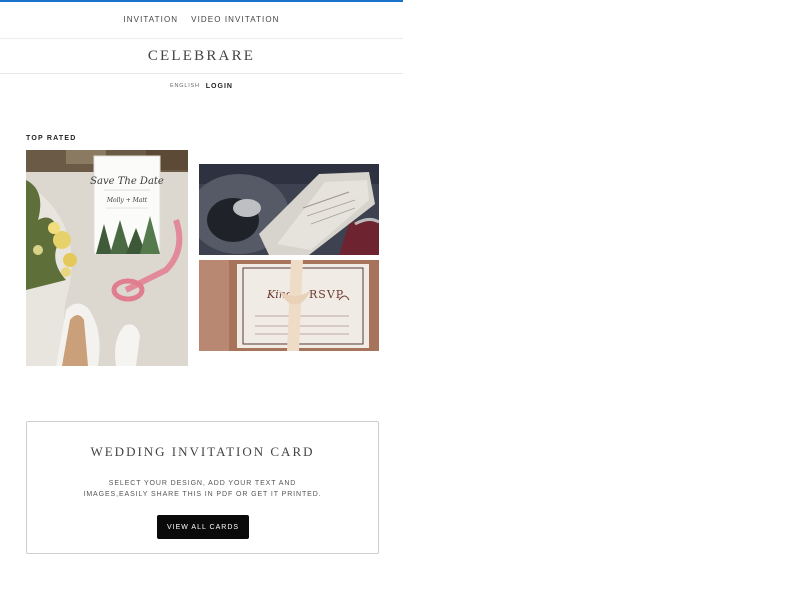 The image size is (800, 600). Describe the element at coordinates (219, 86) in the screenshot. I see `login-link: LOGIN` at that location.